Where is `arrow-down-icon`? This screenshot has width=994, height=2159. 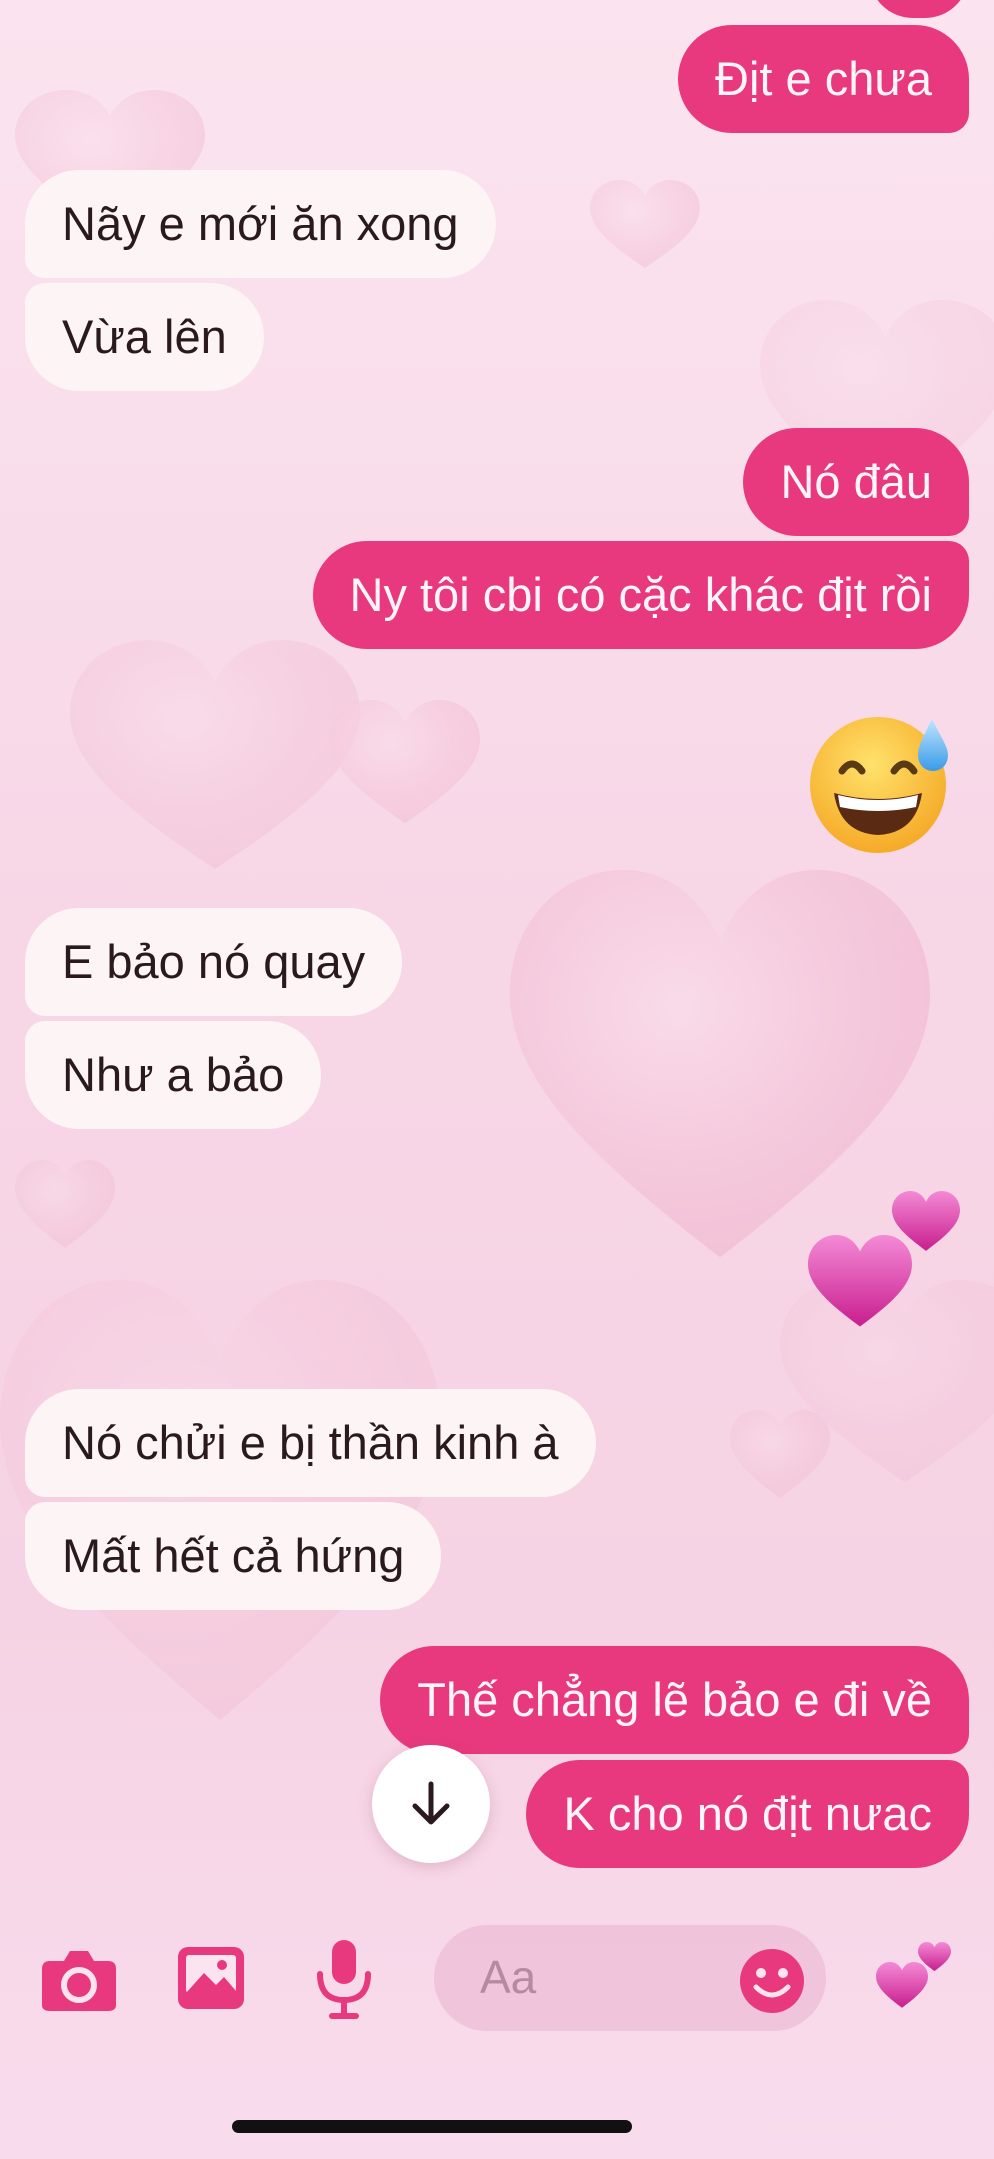
arrow-down-icon is located at coordinates (431, 1803).